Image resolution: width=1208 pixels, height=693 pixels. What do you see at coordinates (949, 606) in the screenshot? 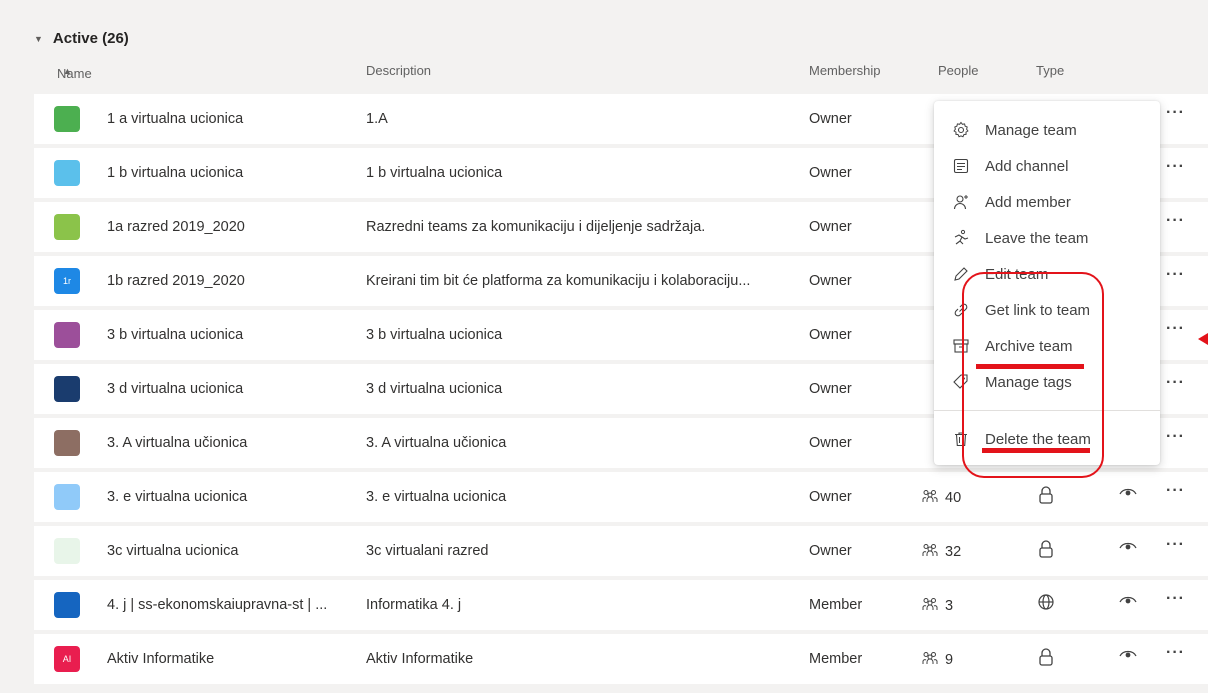
I see `team-people-value: 3` at bounding box center [949, 606].